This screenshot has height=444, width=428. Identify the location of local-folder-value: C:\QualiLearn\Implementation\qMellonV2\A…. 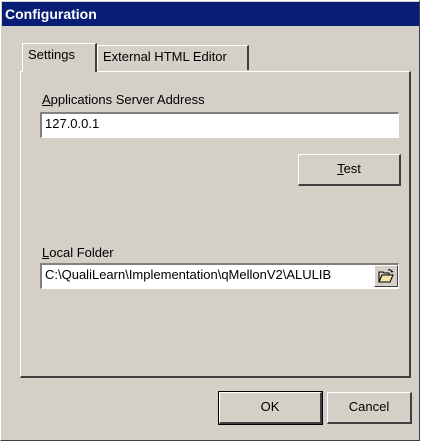
(188, 274).